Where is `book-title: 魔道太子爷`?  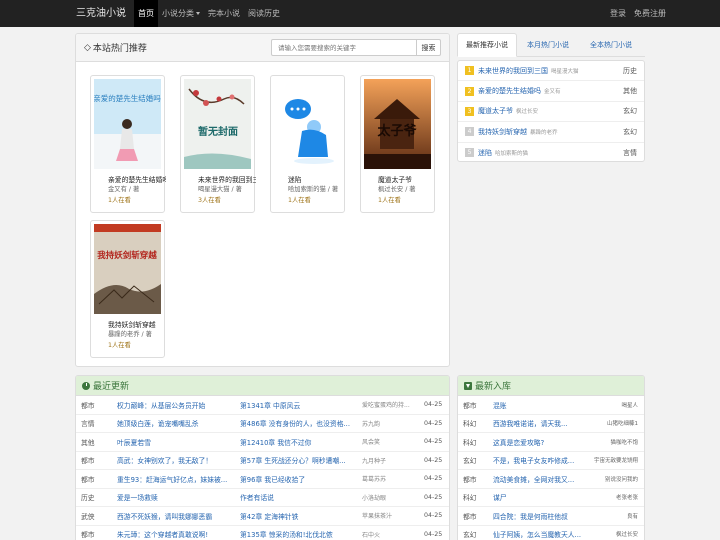 book-title: 魔道太子爷 is located at coordinates (407, 179).